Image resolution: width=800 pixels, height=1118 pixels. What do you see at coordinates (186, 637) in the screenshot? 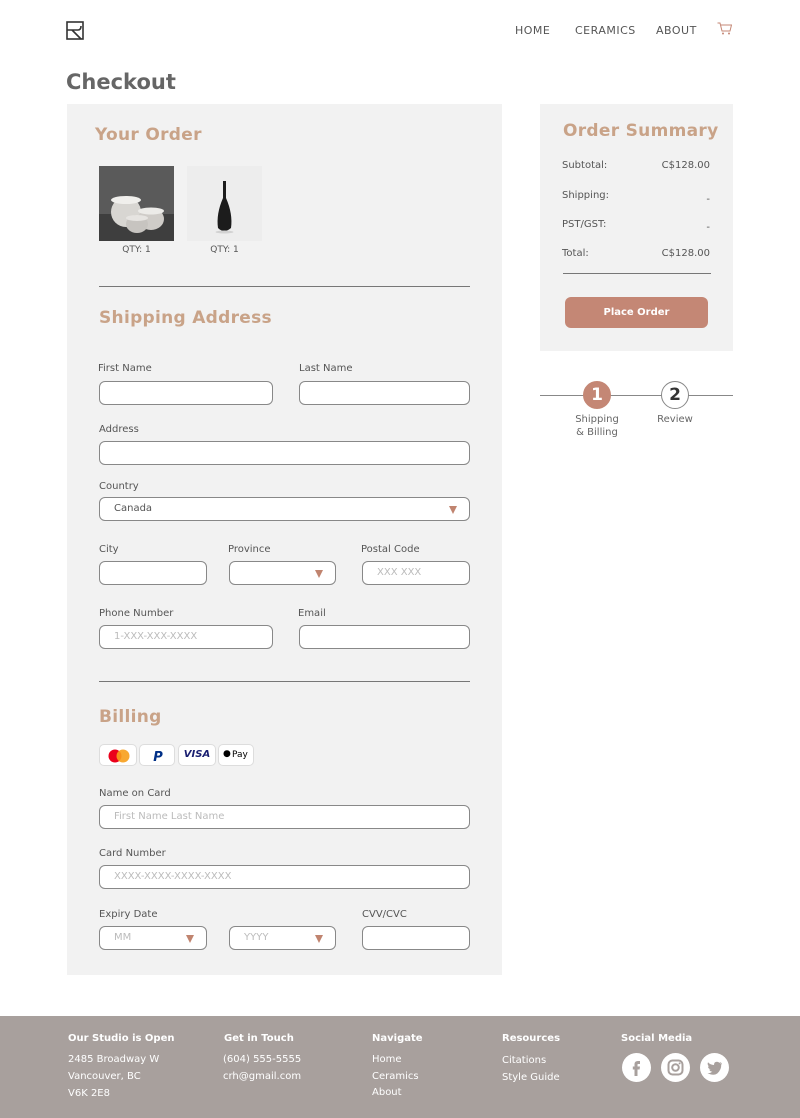
I see `phone-field: 1-XXX-XXX-XXXX` at bounding box center [186, 637].